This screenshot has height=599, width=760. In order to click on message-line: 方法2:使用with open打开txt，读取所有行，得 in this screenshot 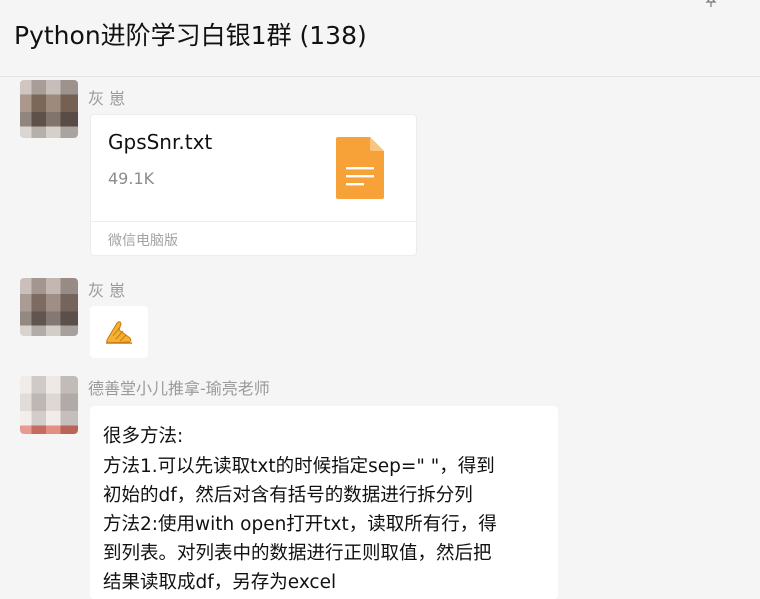, I will do `click(300, 524)`.